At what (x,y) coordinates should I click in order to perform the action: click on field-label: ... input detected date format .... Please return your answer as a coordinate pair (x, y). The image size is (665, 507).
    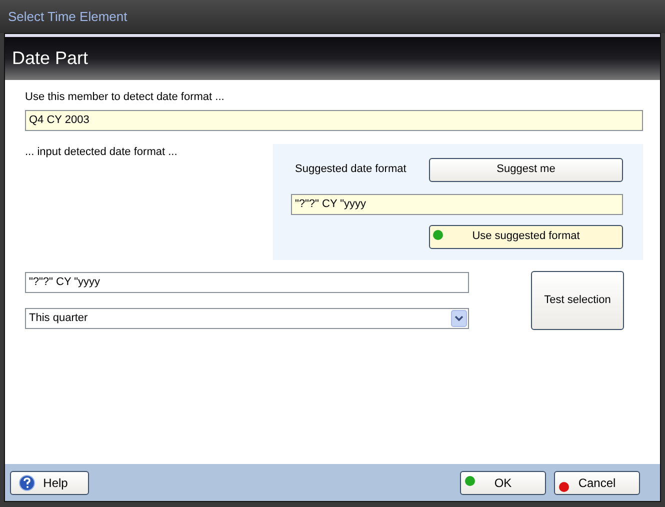
    Looking at the image, I should click on (101, 152).